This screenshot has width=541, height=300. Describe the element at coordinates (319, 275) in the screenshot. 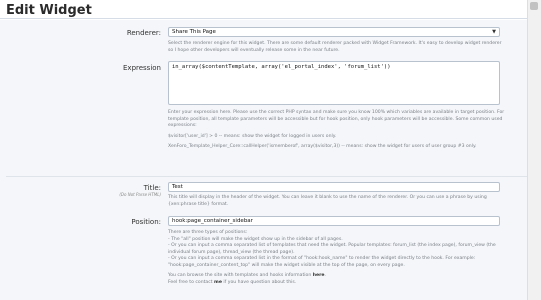

I see `here-link: here` at that location.